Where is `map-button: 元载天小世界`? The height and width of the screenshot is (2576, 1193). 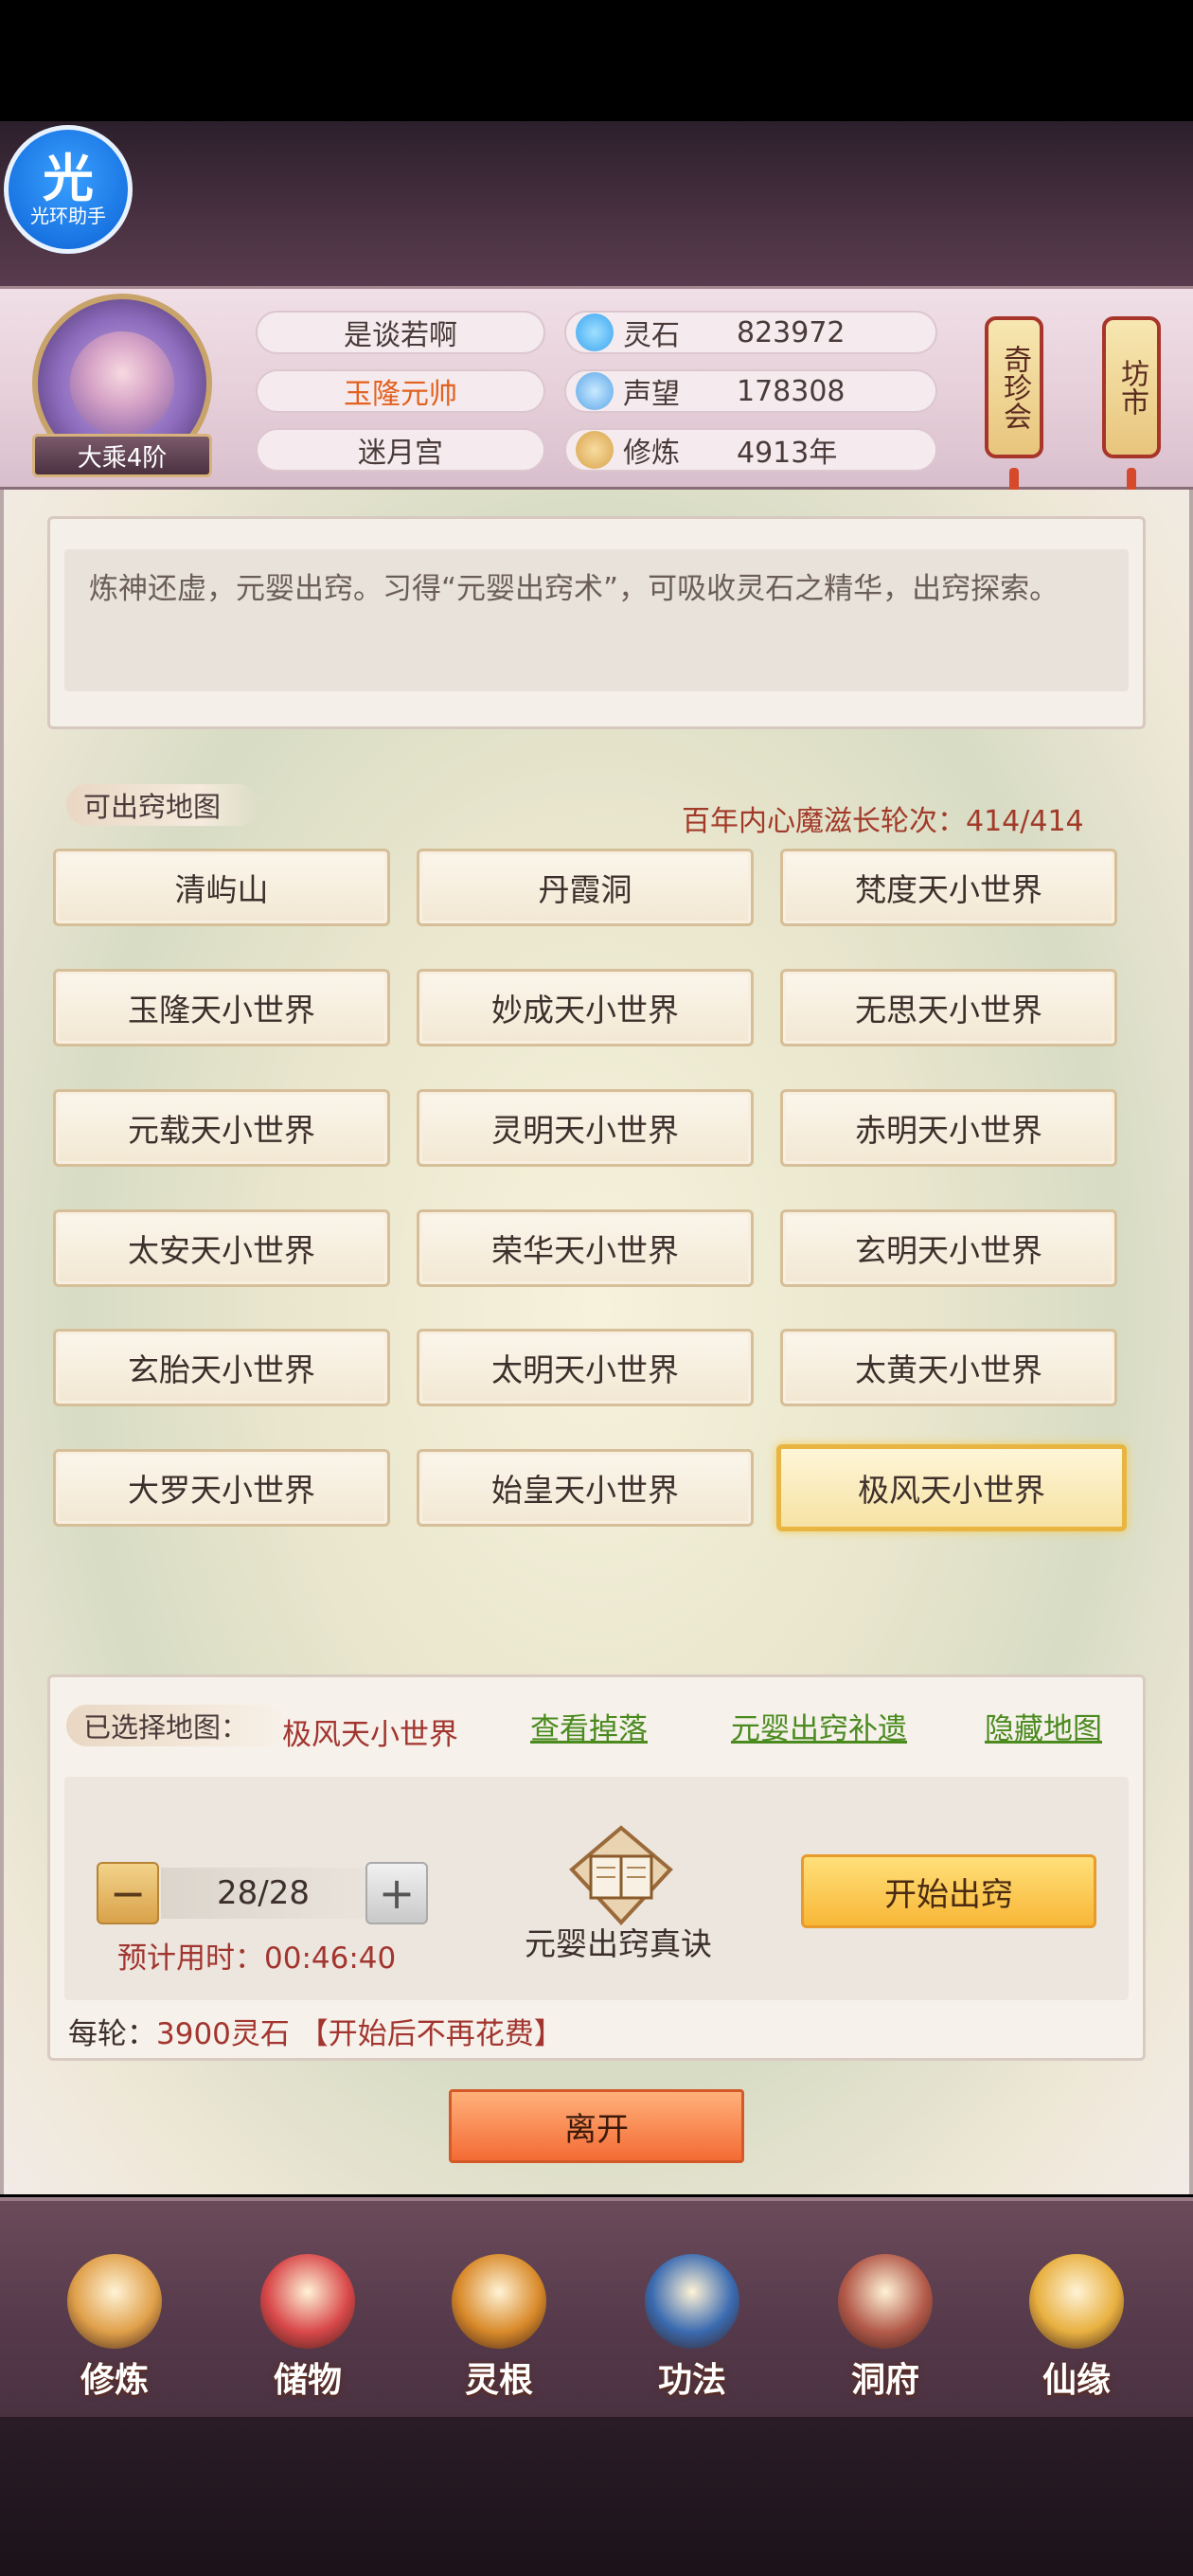
map-button: 元载天小世界 is located at coordinates (221, 1128).